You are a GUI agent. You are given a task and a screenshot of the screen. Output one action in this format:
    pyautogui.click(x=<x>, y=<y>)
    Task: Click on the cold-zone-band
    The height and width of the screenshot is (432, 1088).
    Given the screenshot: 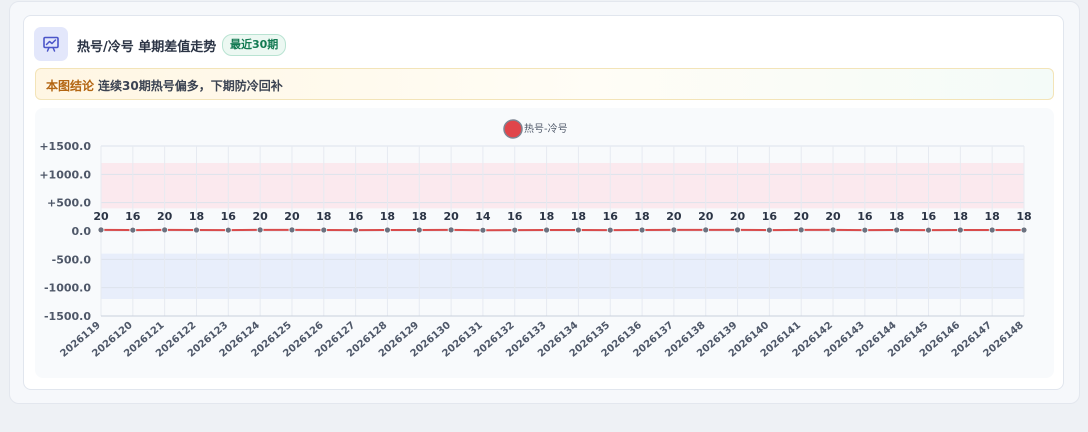 What is the action you would take?
    pyautogui.click(x=562, y=276)
    